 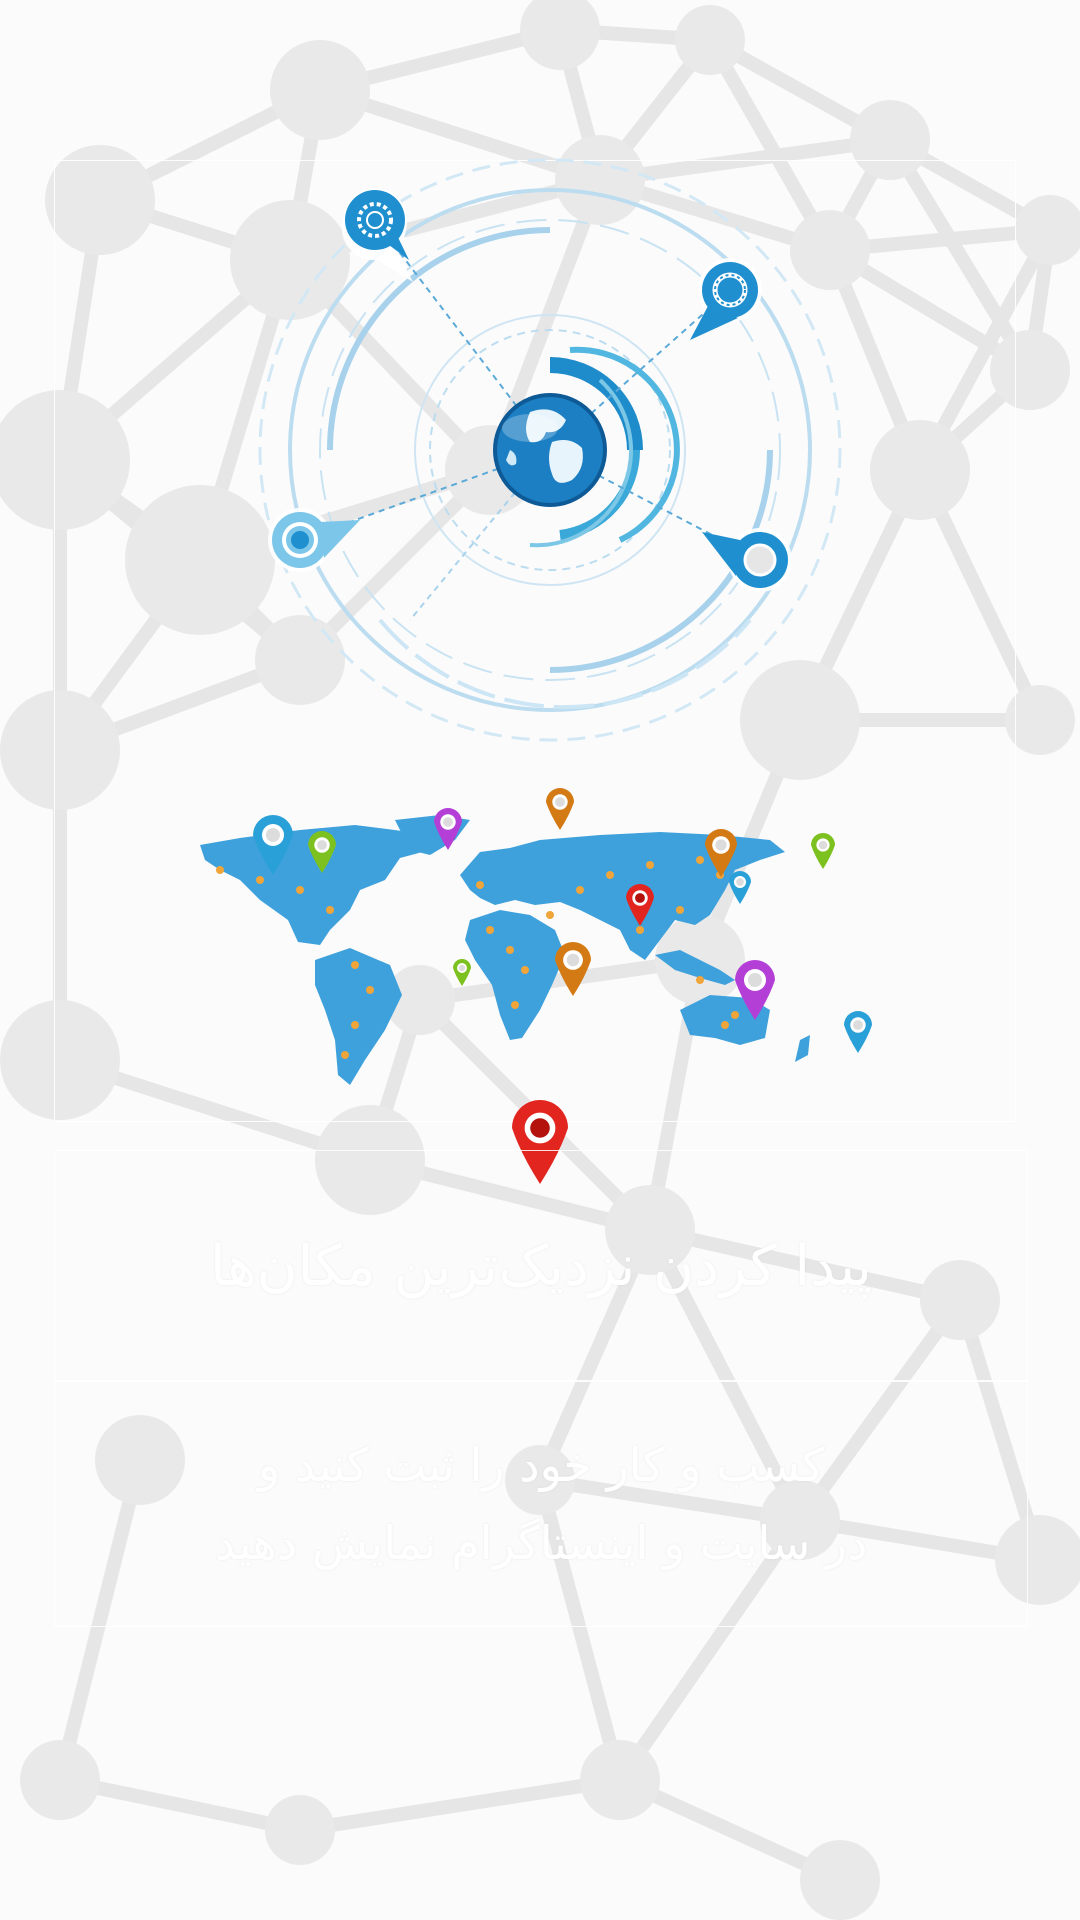 I want to click on southeast-asia, so click(x=695, y=967).